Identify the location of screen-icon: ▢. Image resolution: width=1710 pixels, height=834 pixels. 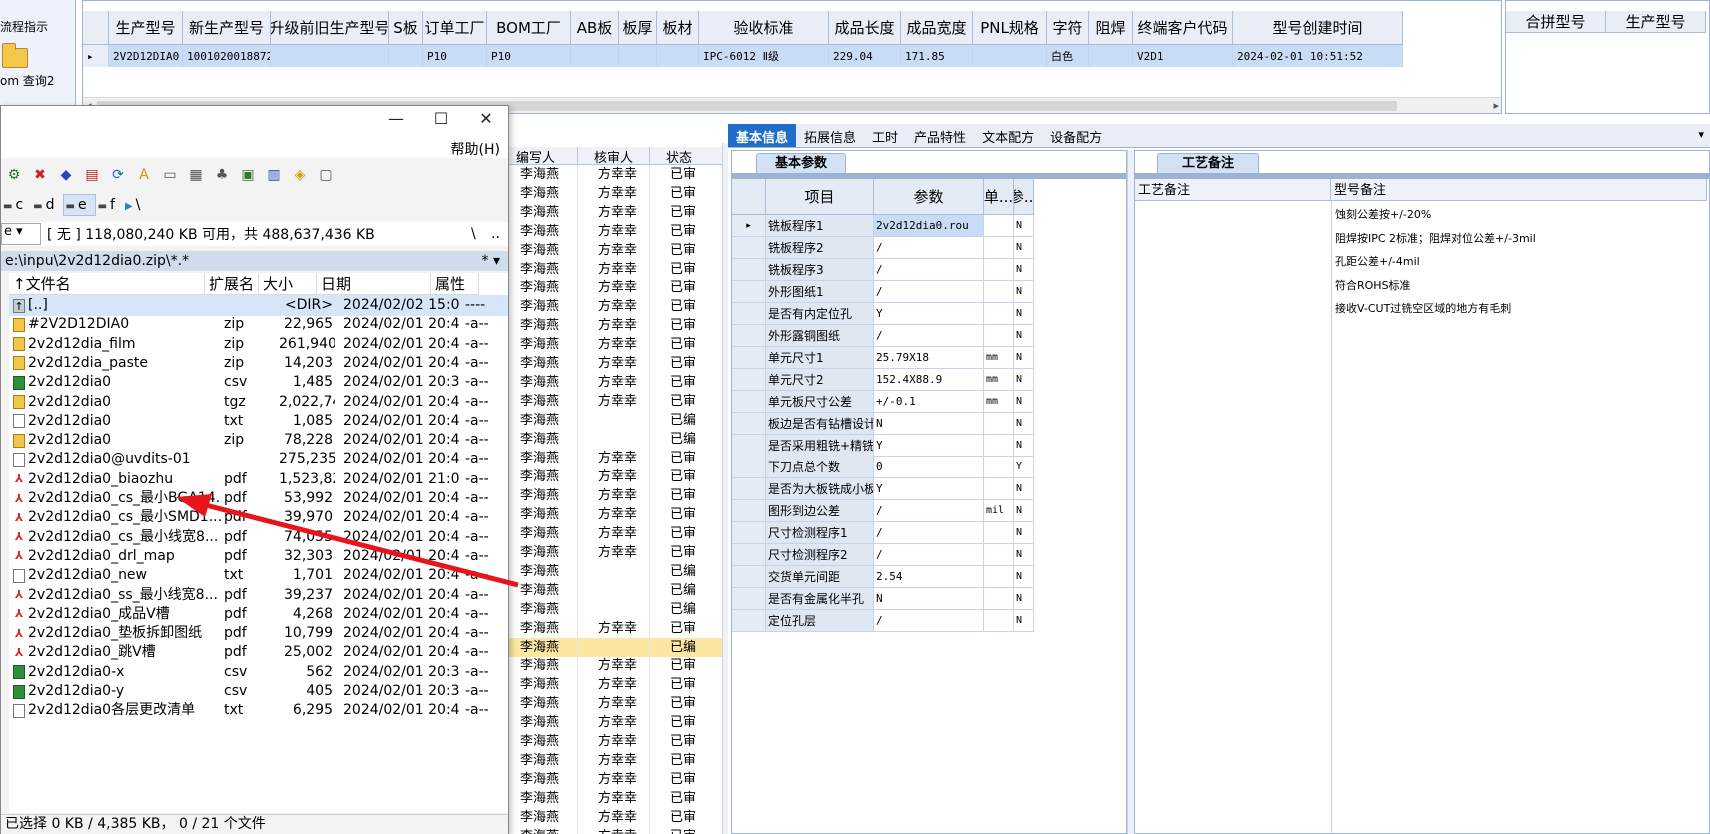
(326, 175).